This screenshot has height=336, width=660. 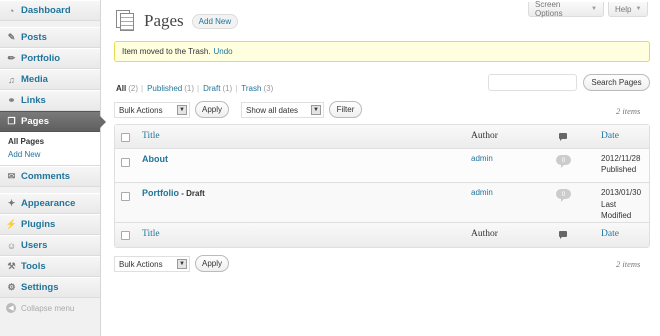 What do you see at coordinates (382, 235) in the screenshot?
I see `table-footer-row: Title Author Date` at bounding box center [382, 235].